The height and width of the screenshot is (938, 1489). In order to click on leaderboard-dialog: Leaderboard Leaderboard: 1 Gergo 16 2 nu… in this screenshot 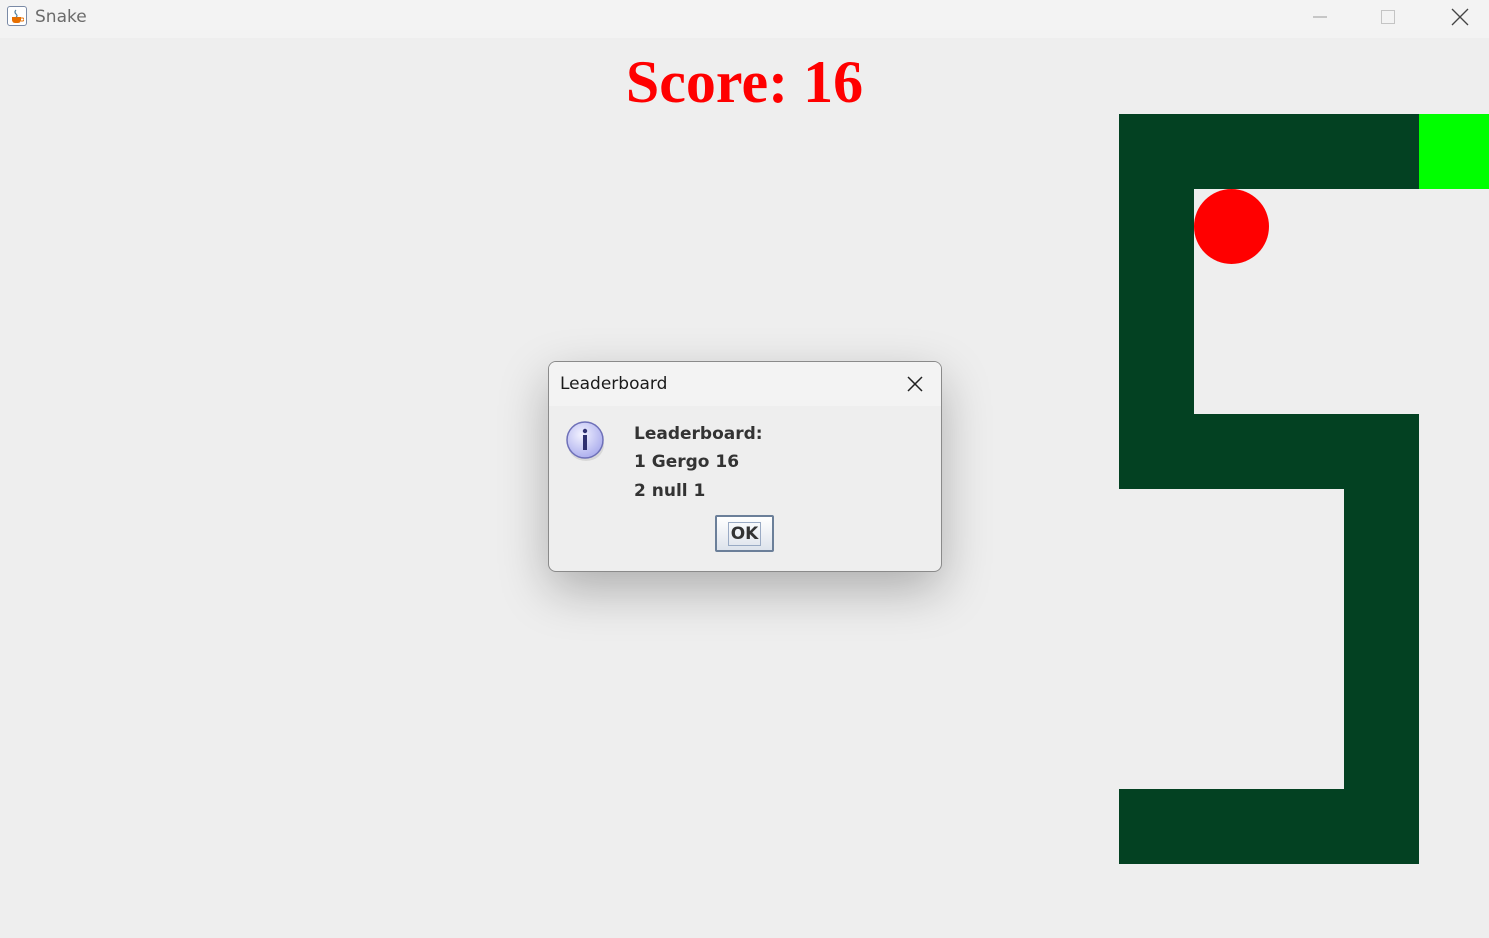, I will do `click(745, 466)`.